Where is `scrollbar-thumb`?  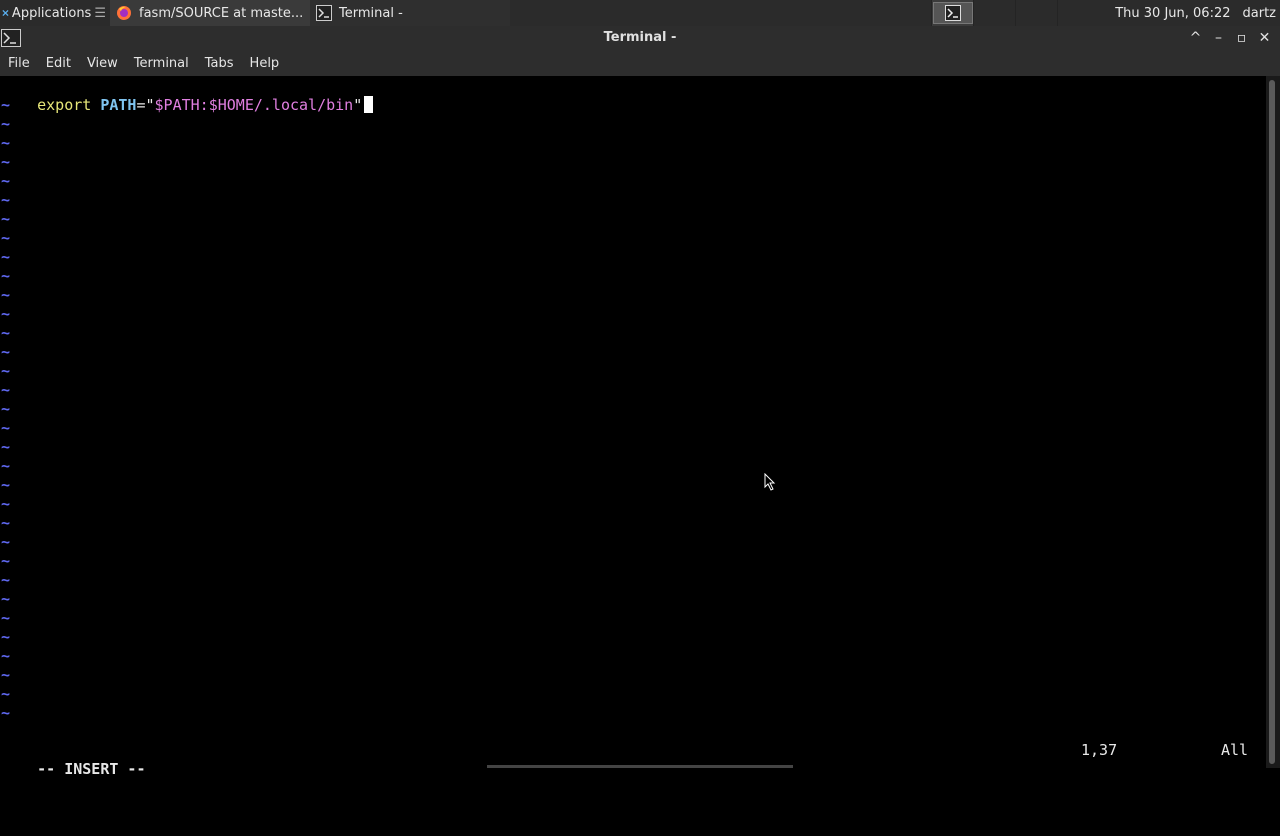 scrollbar-thumb is located at coordinates (1272, 422).